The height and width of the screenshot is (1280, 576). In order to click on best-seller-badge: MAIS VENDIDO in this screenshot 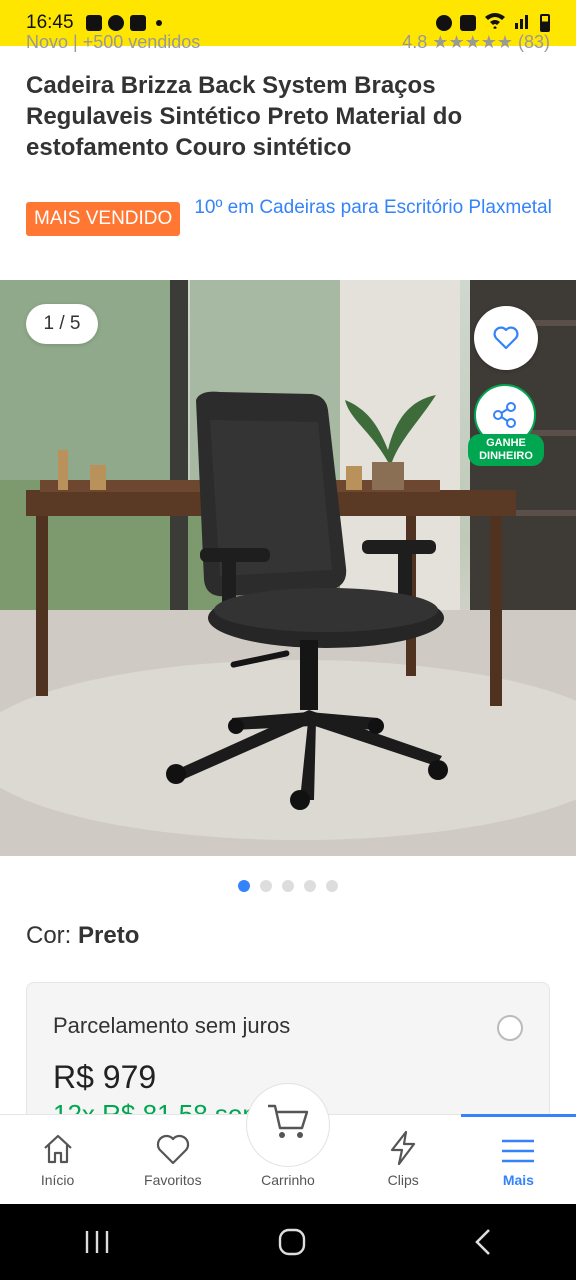, I will do `click(103, 219)`.